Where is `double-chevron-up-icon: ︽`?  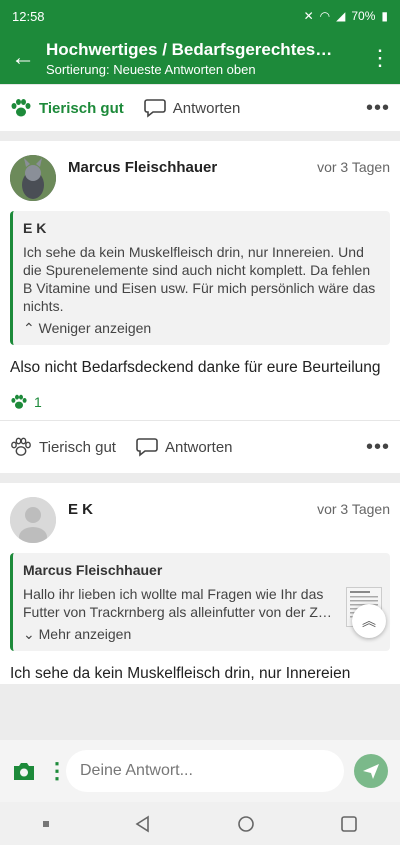
double-chevron-up-icon: ︽ is located at coordinates (369, 621).